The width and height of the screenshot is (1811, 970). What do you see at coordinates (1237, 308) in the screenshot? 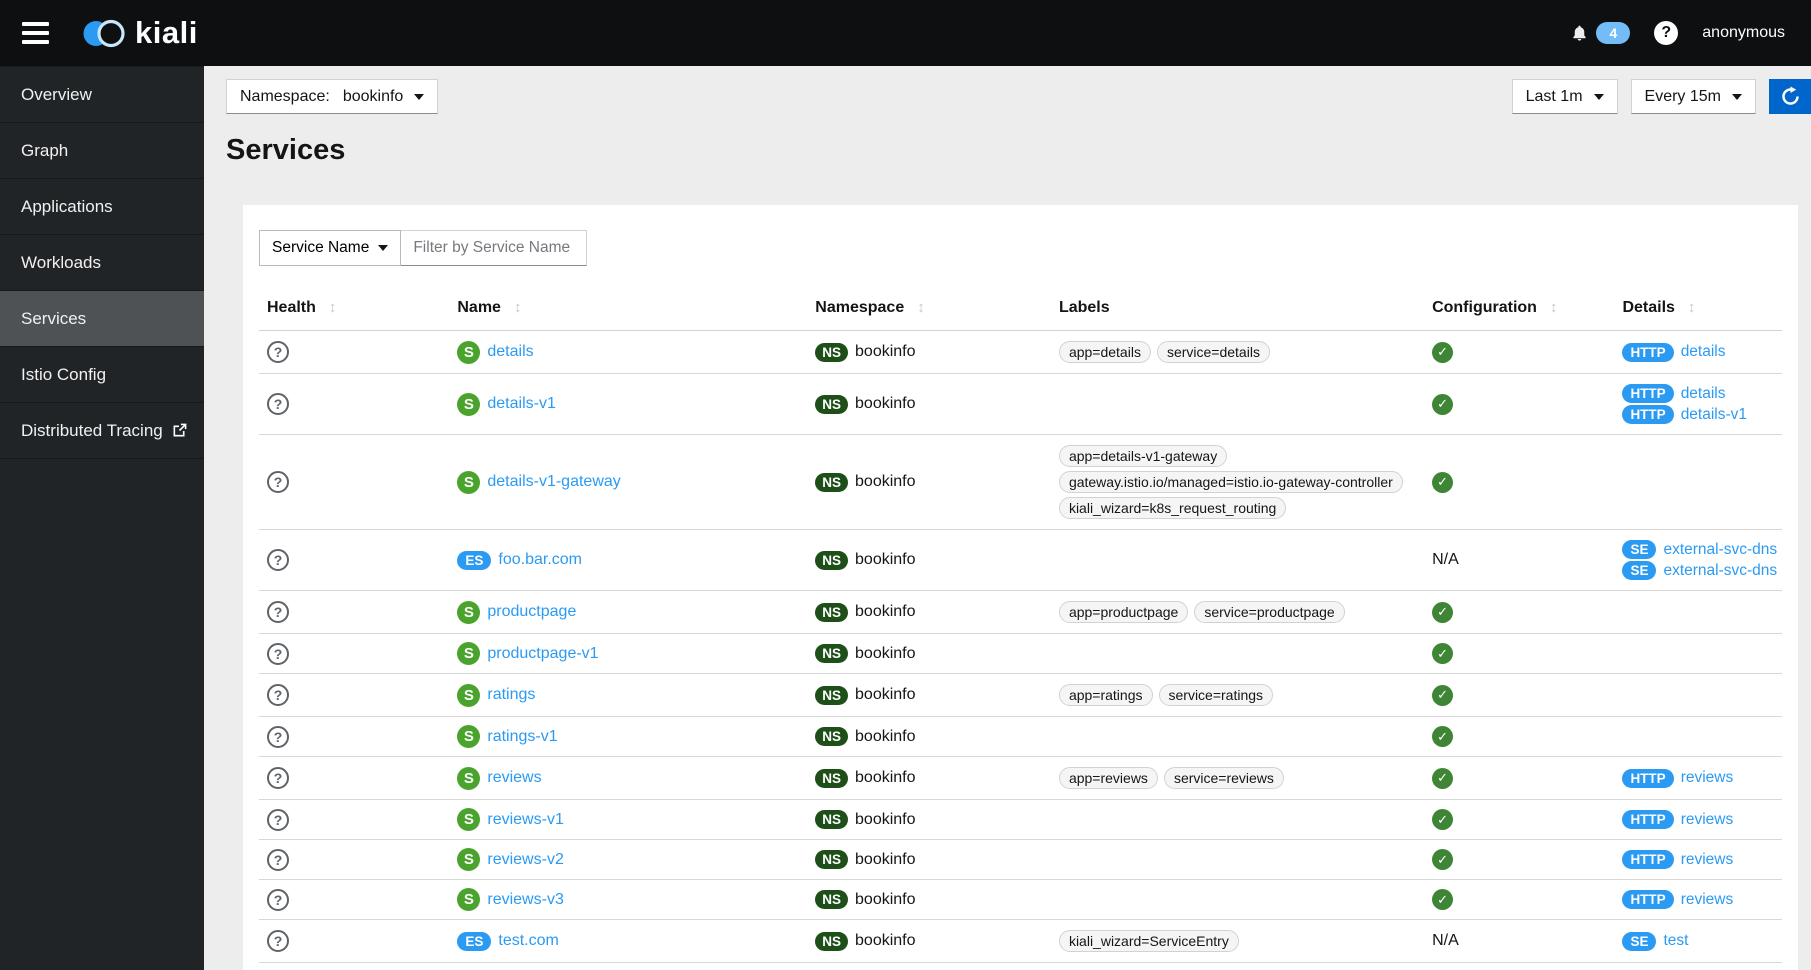
I see `column-header-labels: Labels` at bounding box center [1237, 308].